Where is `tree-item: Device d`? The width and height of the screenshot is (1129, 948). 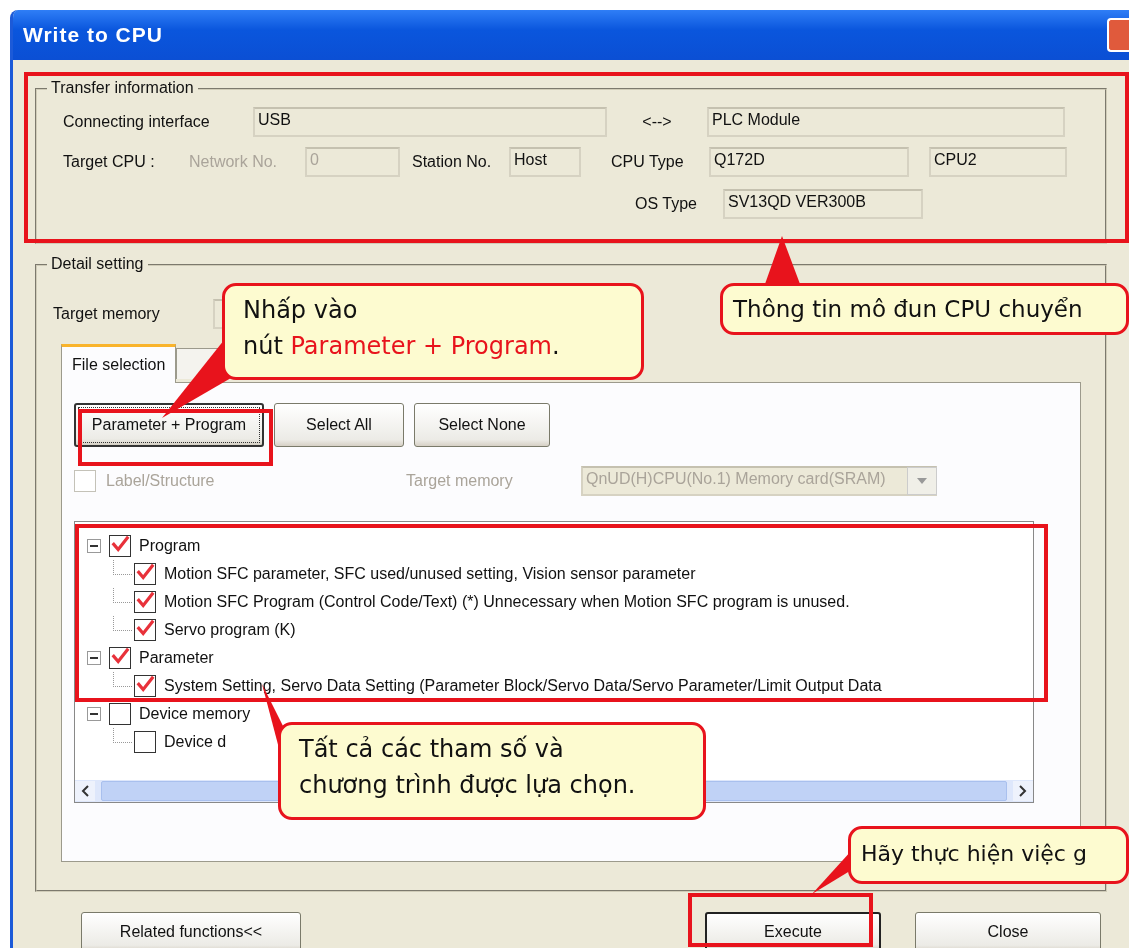 tree-item: Device d is located at coordinates (195, 742).